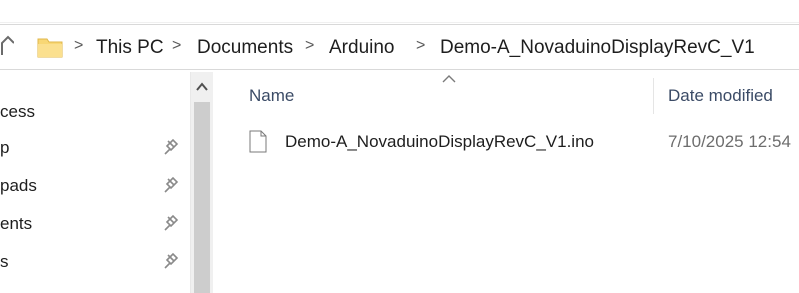 The height and width of the screenshot is (293, 799). I want to click on column-header-name: Name, so click(271, 96).